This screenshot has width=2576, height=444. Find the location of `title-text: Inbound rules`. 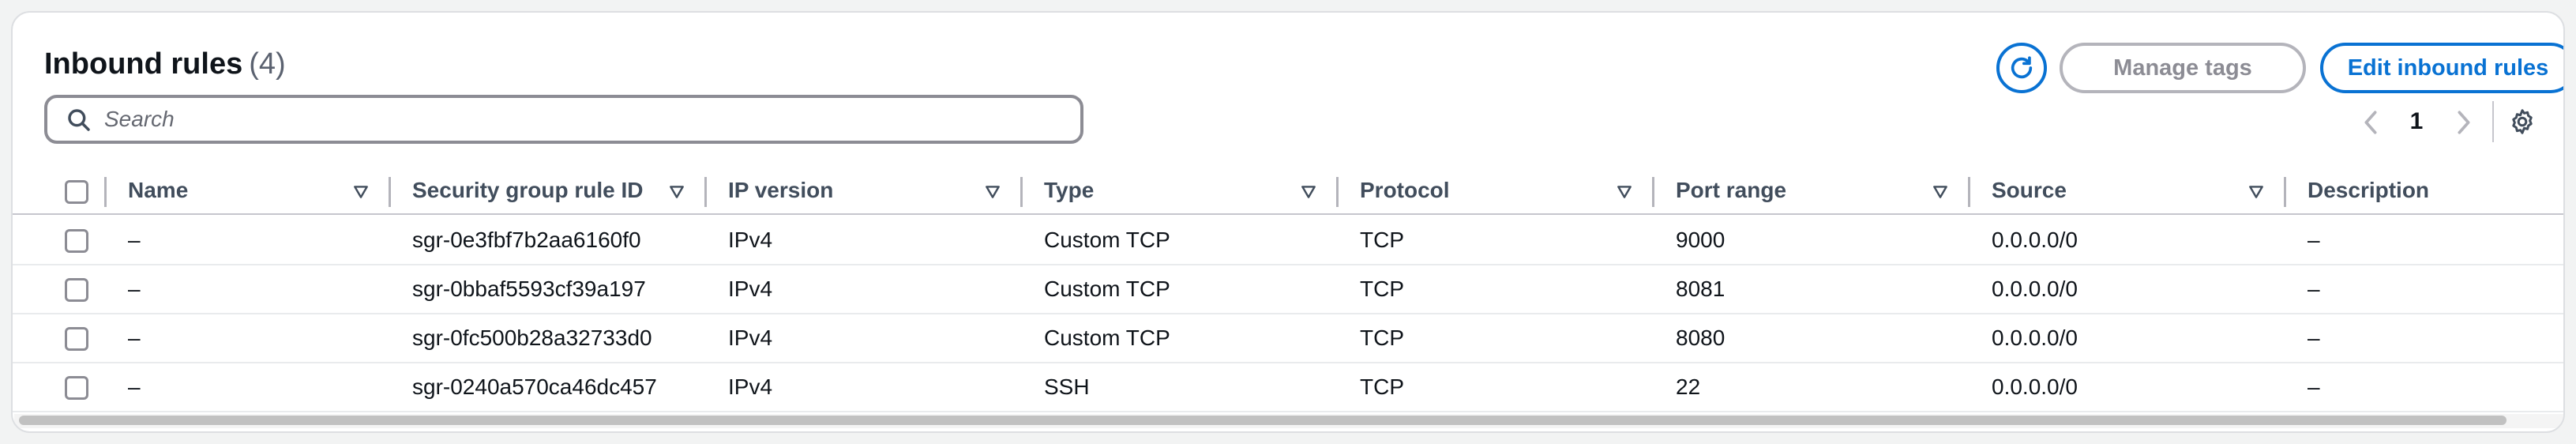

title-text: Inbound rules is located at coordinates (143, 64).